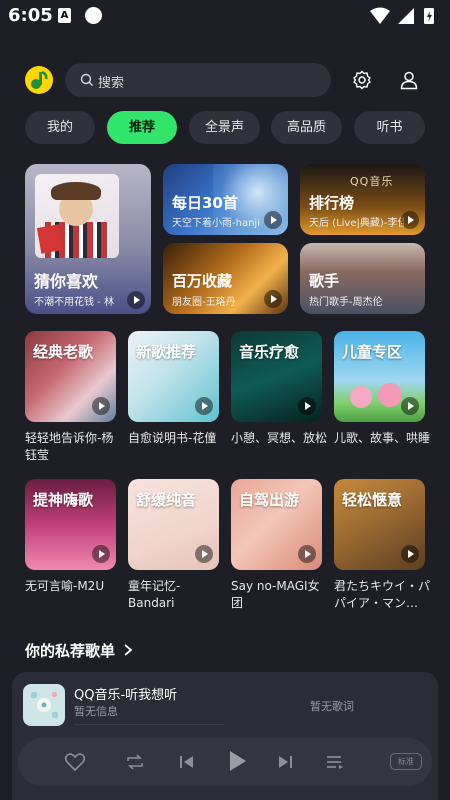 The width and height of the screenshot is (450, 800). Describe the element at coordinates (126, 695) in the screenshot. I see `track-title: QQ音乐-听我想听` at that location.